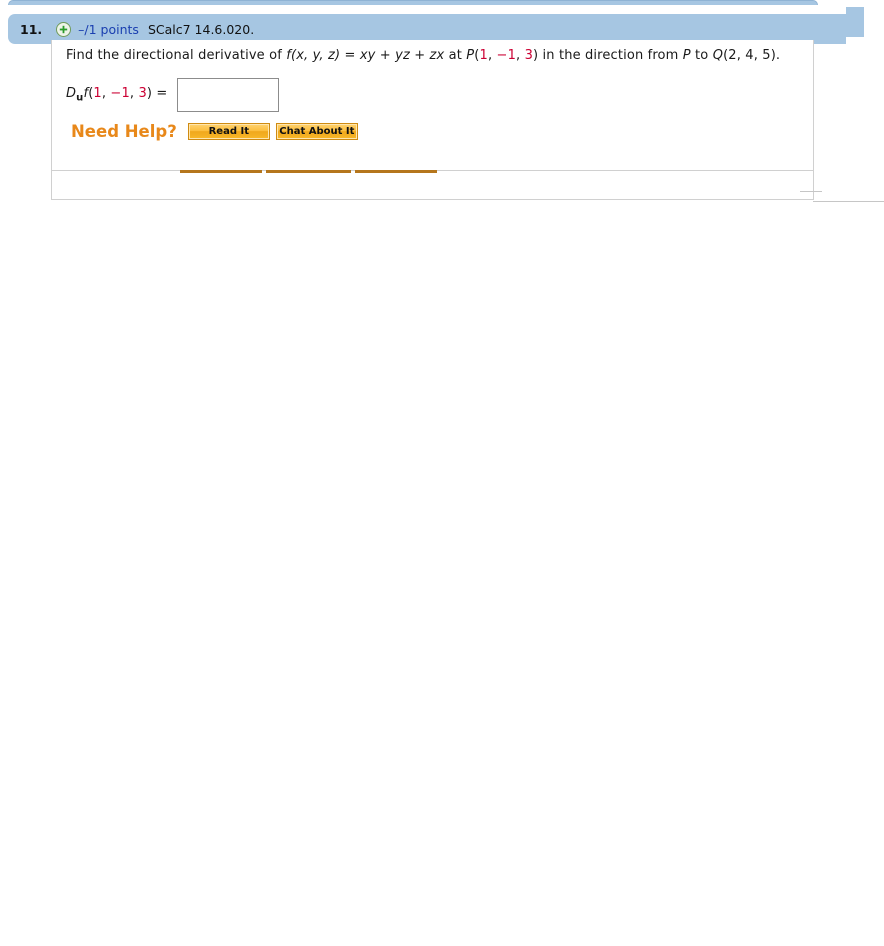 The height and width of the screenshot is (946, 884). I want to click on answer-arg-z: 3, so click(142, 94).